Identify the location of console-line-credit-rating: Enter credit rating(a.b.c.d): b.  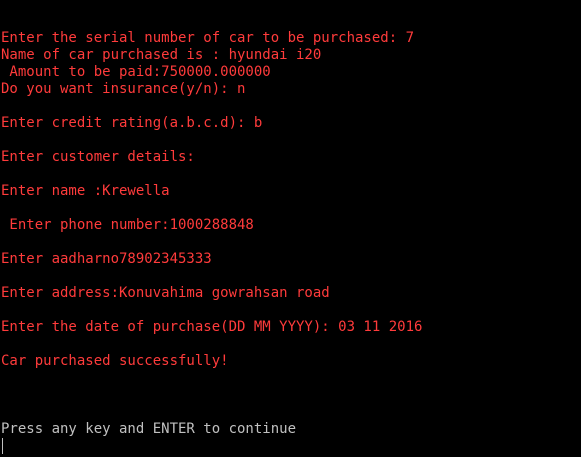
(132, 123).